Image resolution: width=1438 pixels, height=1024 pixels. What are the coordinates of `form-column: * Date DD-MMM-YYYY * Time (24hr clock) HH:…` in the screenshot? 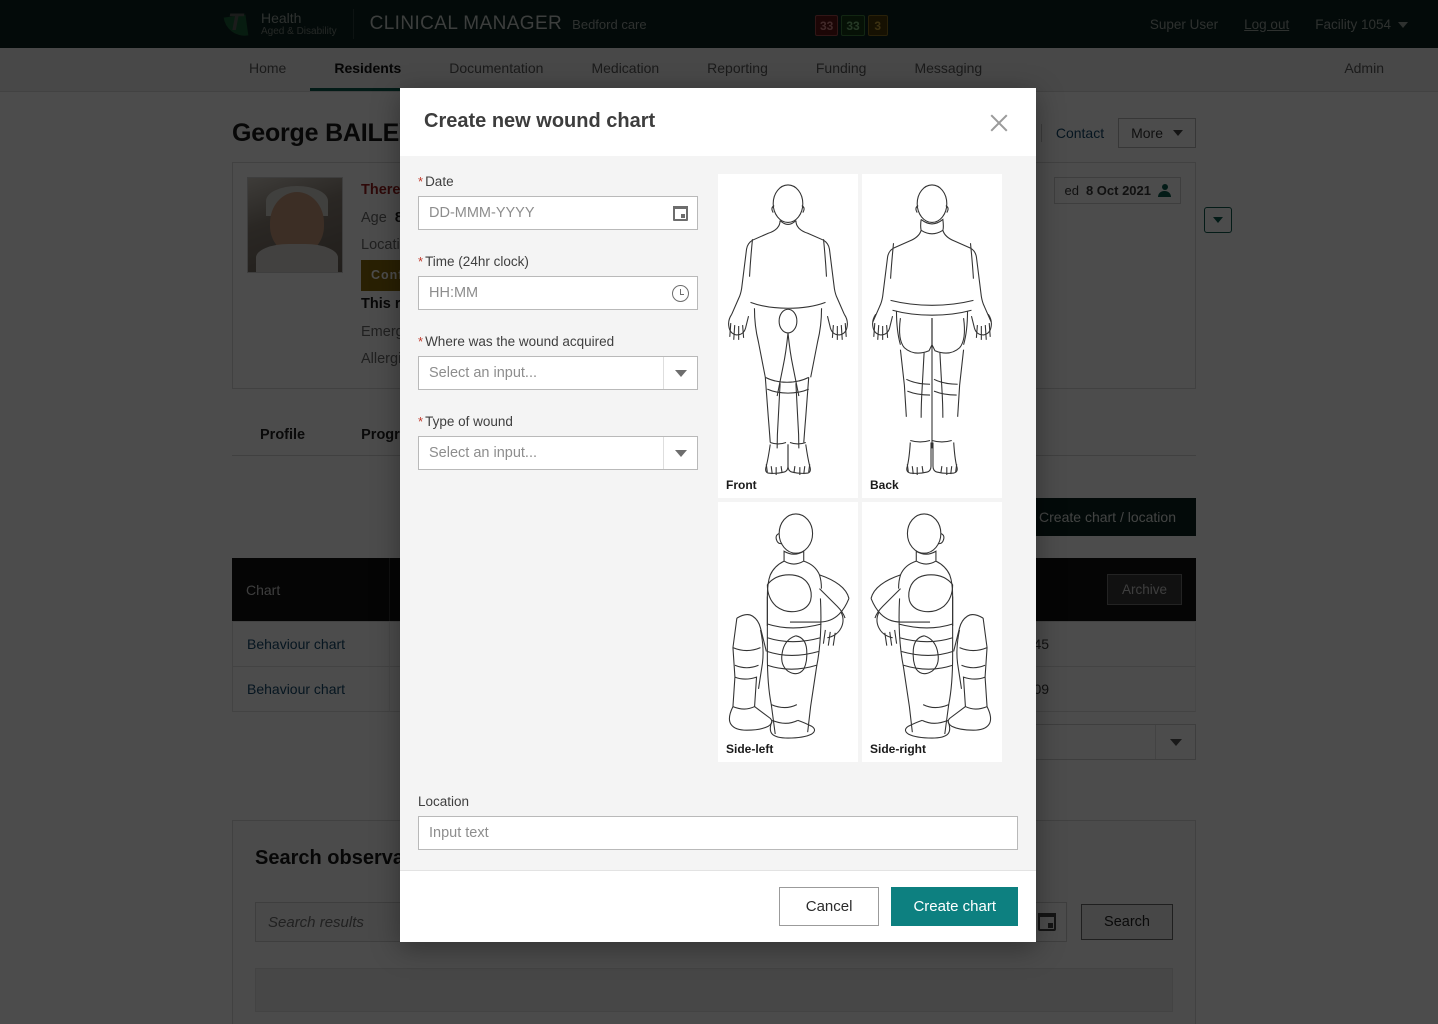 It's located at (568, 479).